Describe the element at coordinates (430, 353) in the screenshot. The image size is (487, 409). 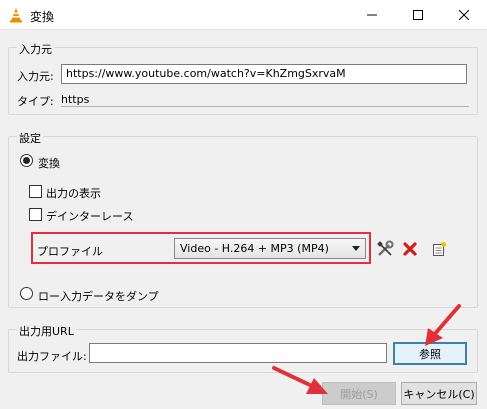
I see `browse-button: 参照` at that location.